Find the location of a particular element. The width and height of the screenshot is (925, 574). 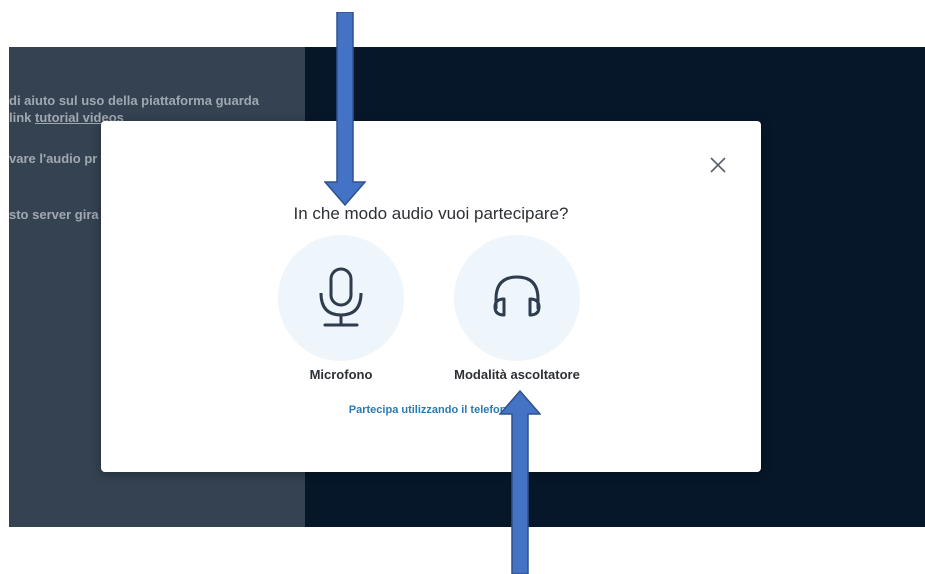

microphone-option: Microfono is located at coordinates (341, 308).